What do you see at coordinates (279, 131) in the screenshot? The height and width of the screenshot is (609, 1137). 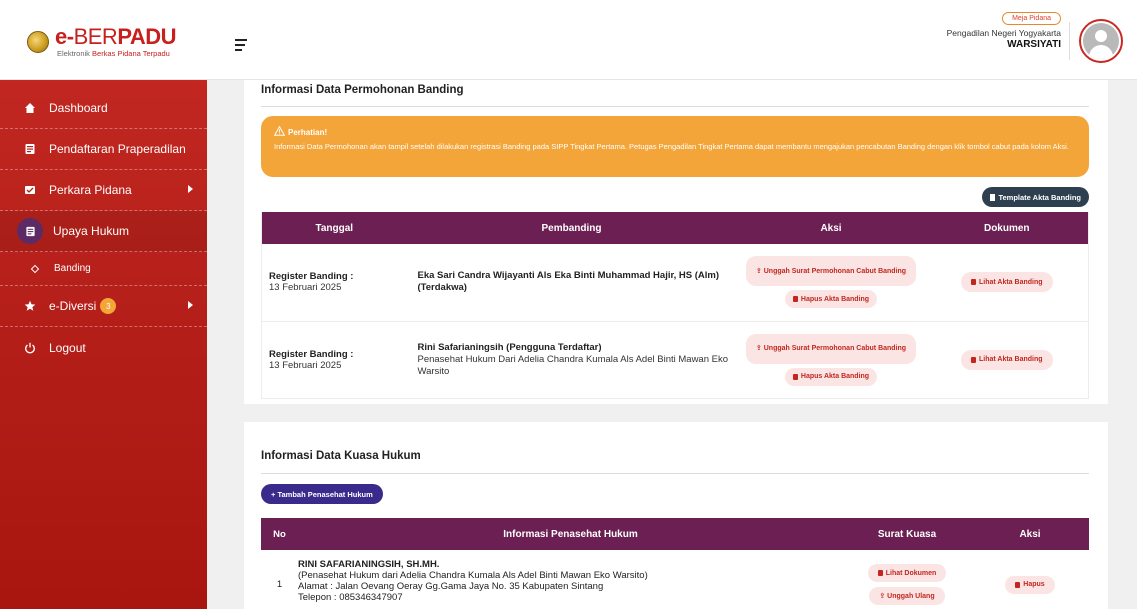 I see `warning-icon` at bounding box center [279, 131].